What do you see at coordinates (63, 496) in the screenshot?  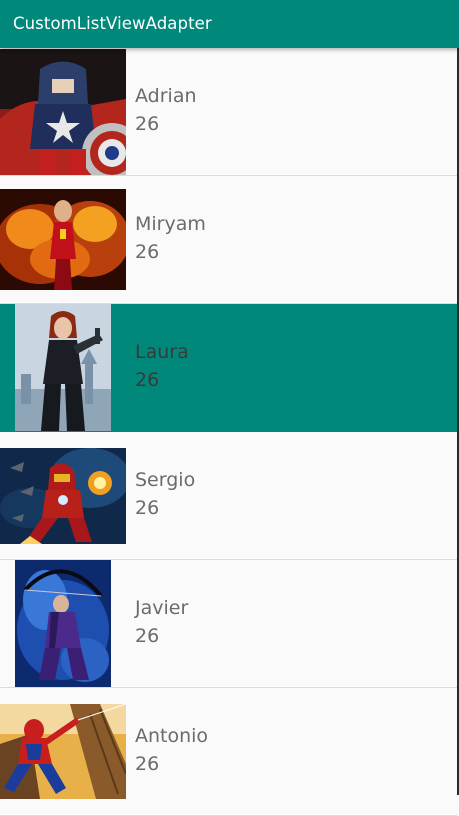 I see `iron-man-image` at bounding box center [63, 496].